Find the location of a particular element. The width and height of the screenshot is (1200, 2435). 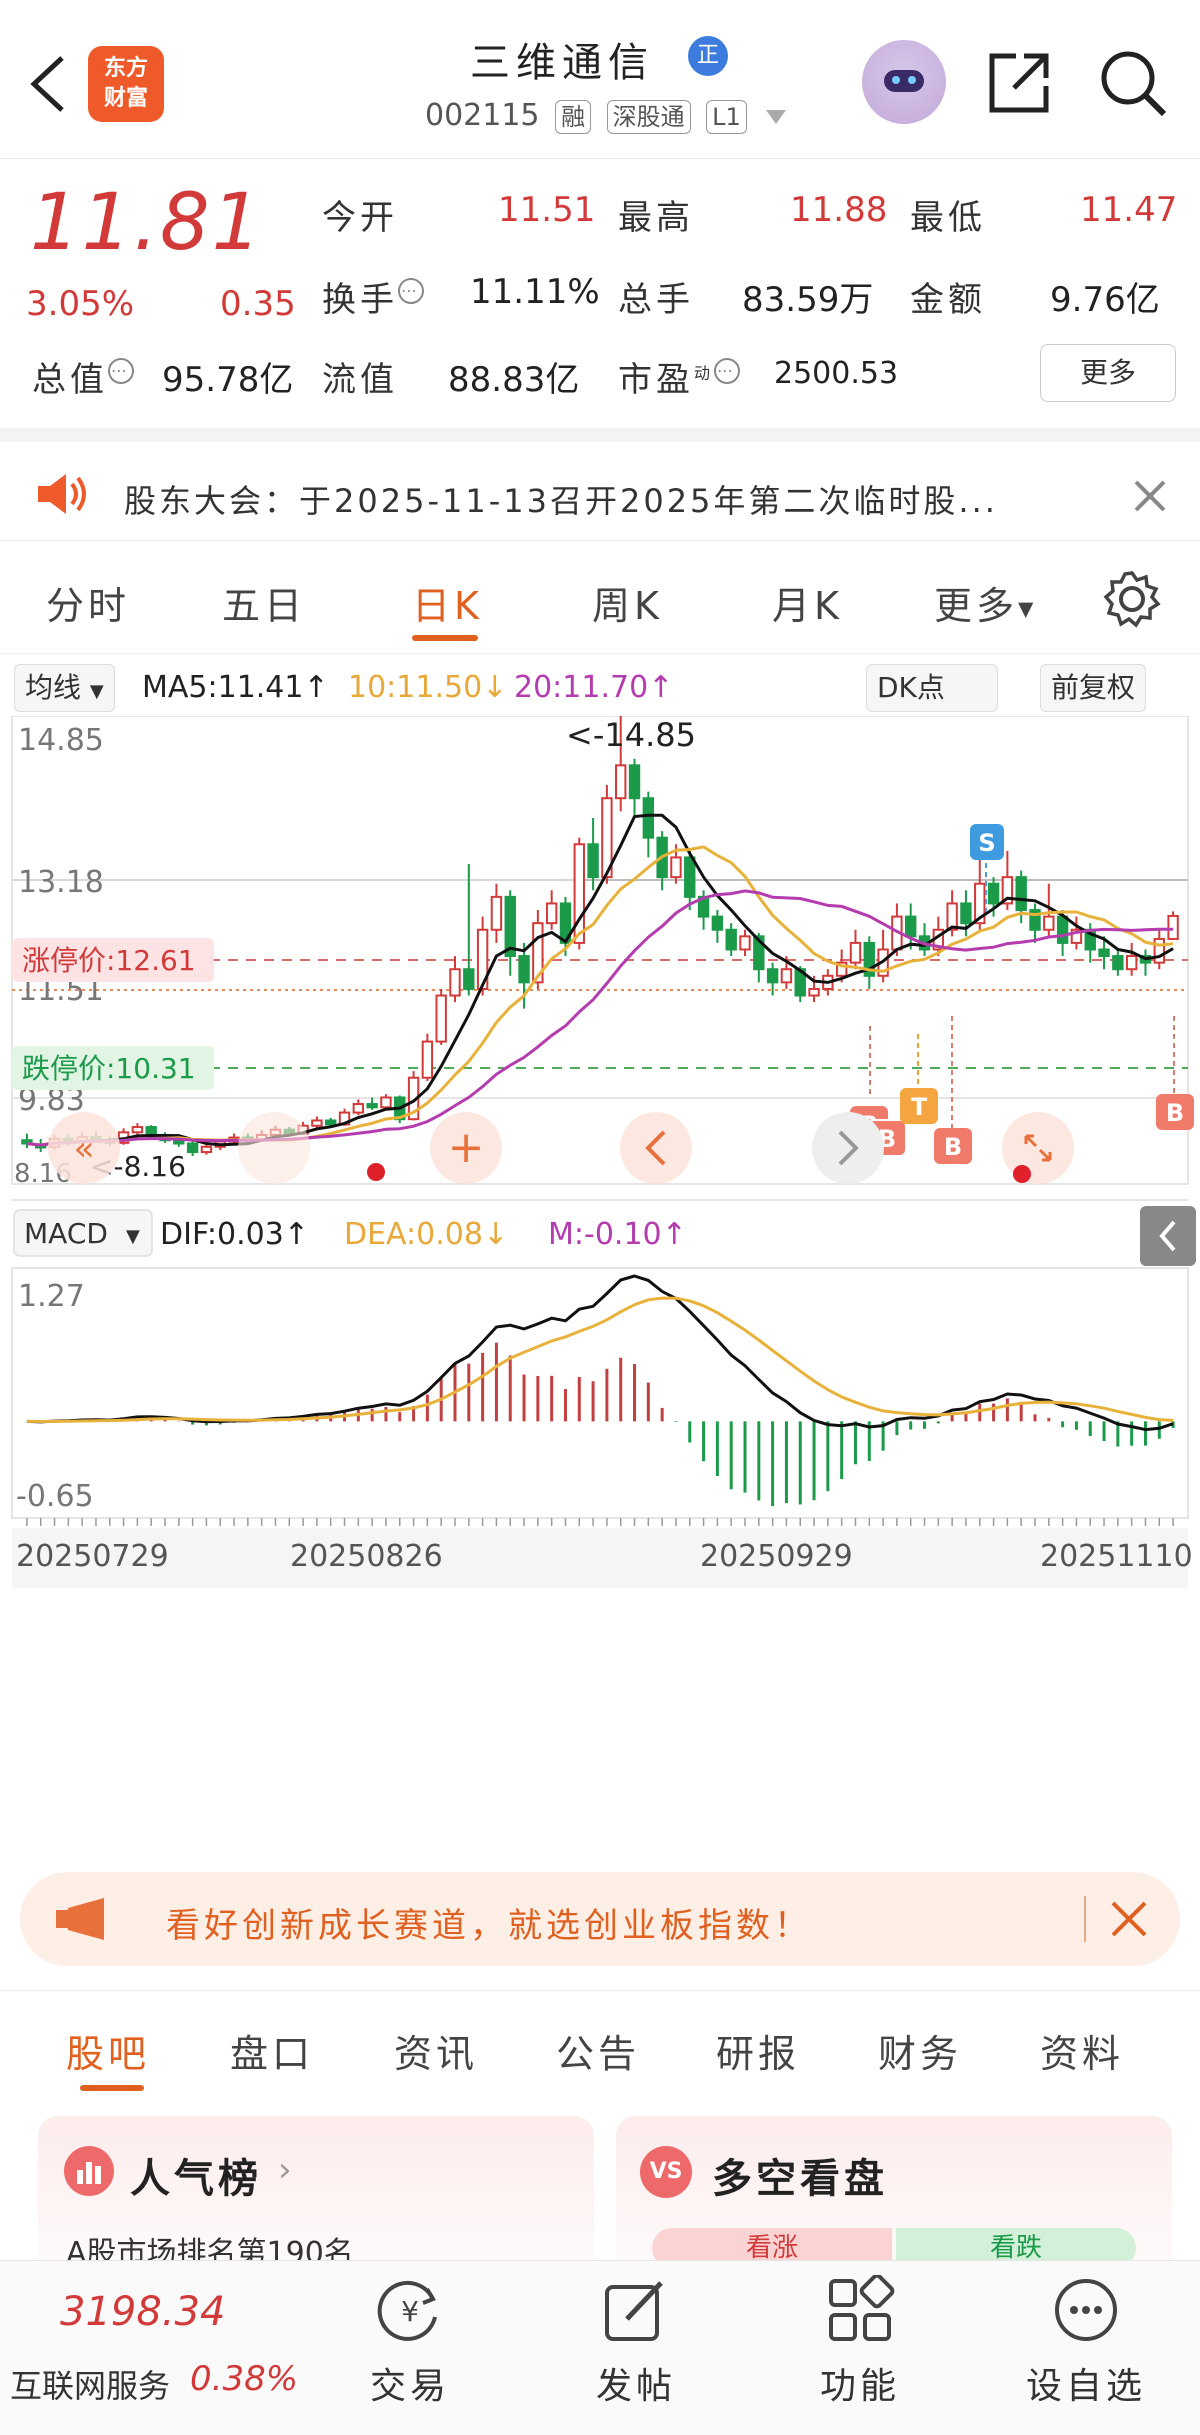

back-arrow-icon is located at coordinates (46, 84).